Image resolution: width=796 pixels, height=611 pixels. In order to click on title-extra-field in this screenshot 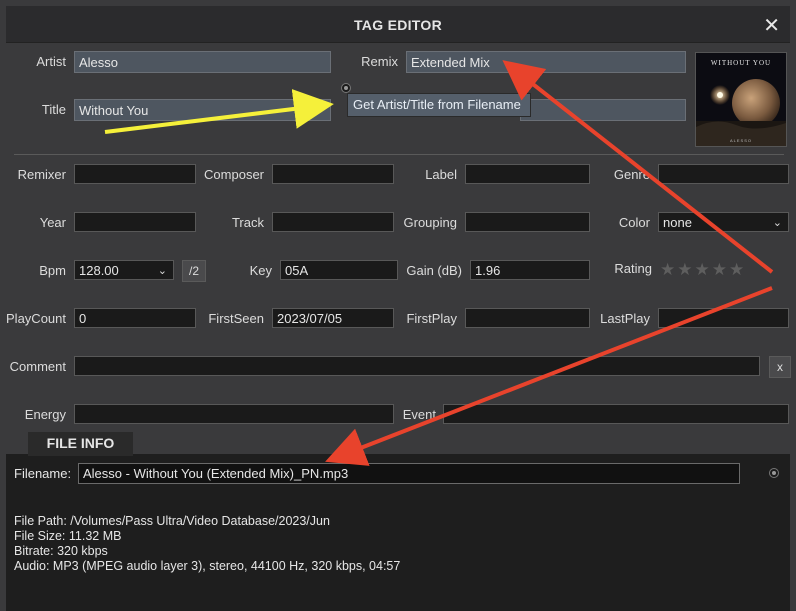, I will do `click(603, 110)`.